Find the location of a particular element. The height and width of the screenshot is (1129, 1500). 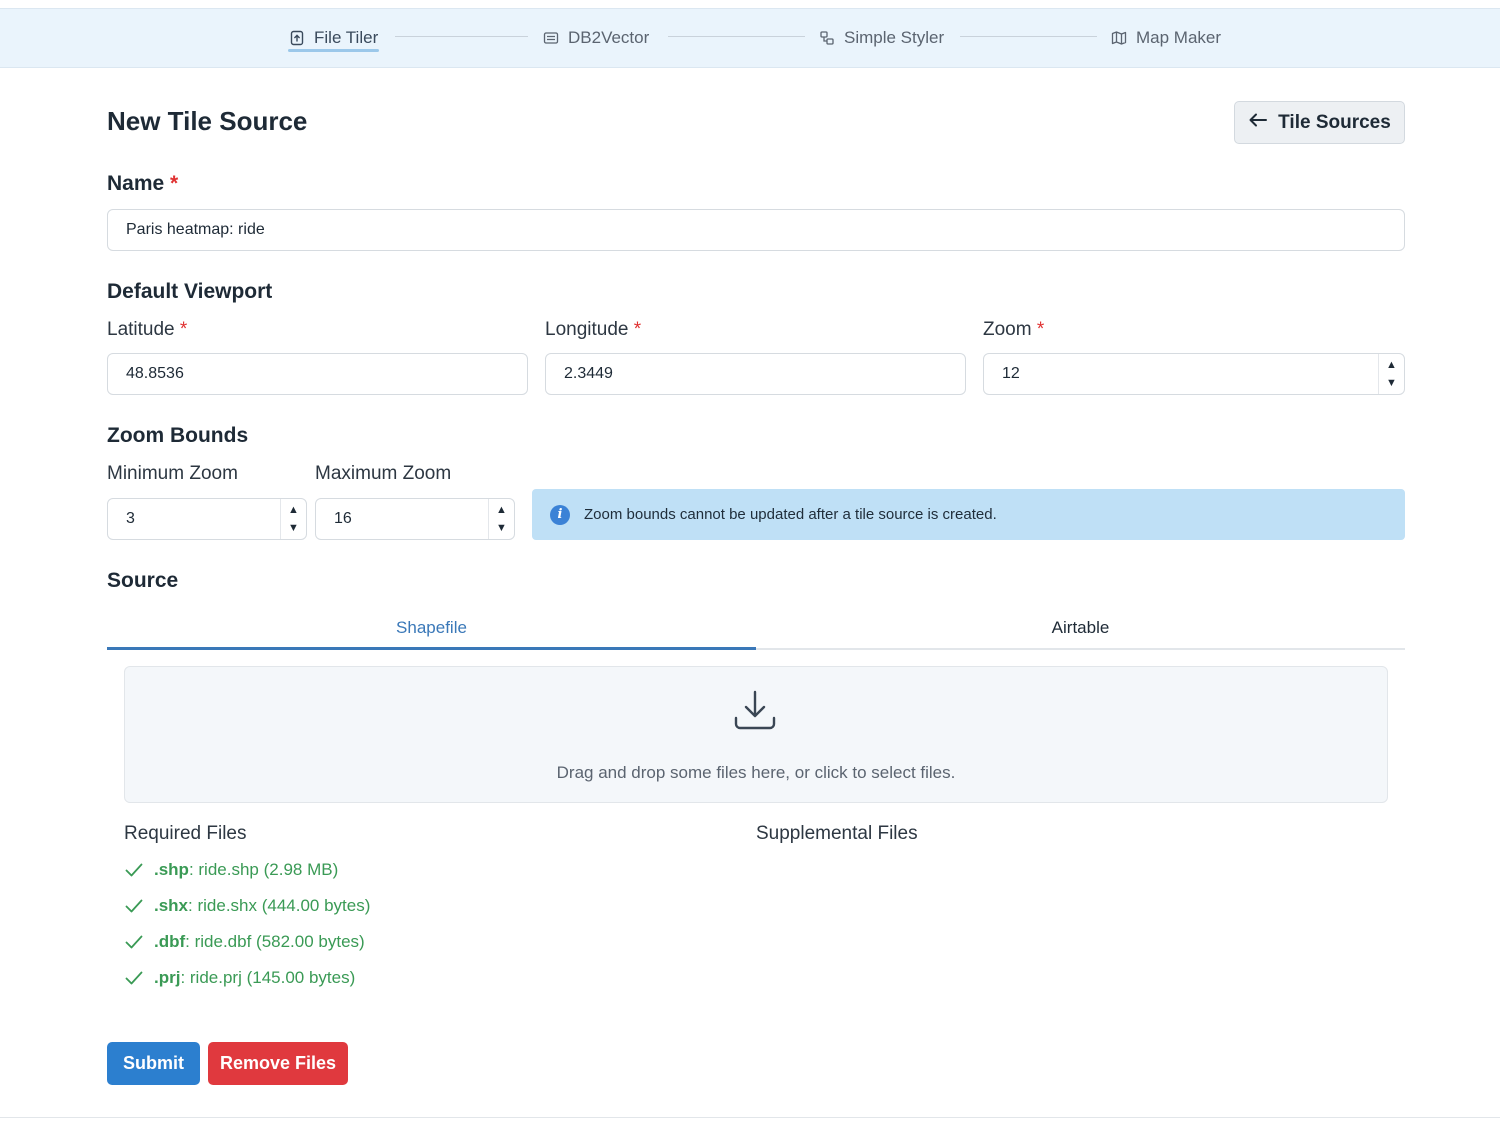

file-upload-icon is located at coordinates (297, 38).